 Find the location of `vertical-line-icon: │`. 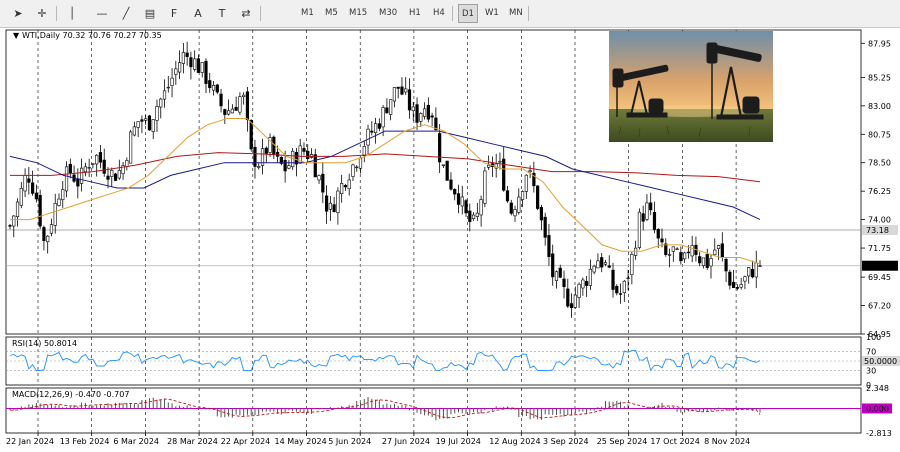

vertical-line-icon: │ is located at coordinates (72, 13).